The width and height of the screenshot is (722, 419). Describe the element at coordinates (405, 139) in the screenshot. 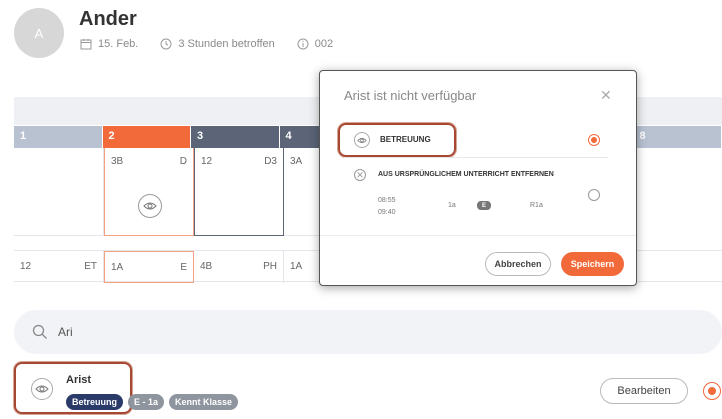

I see `option-betreuung-label: BETREUUNG` at that location.